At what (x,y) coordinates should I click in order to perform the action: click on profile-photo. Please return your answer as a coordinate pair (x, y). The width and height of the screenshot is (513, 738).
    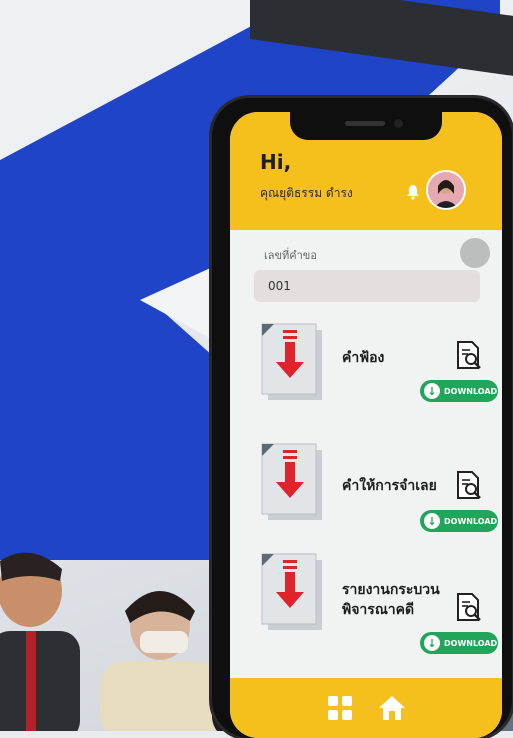
    Looking at the image, I should click on (446, 190).